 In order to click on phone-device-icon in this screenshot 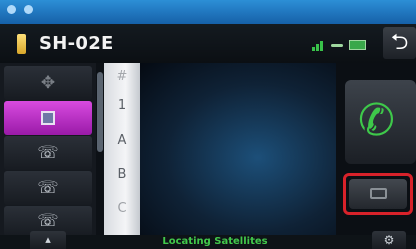, I will do `click(378, 193)`.